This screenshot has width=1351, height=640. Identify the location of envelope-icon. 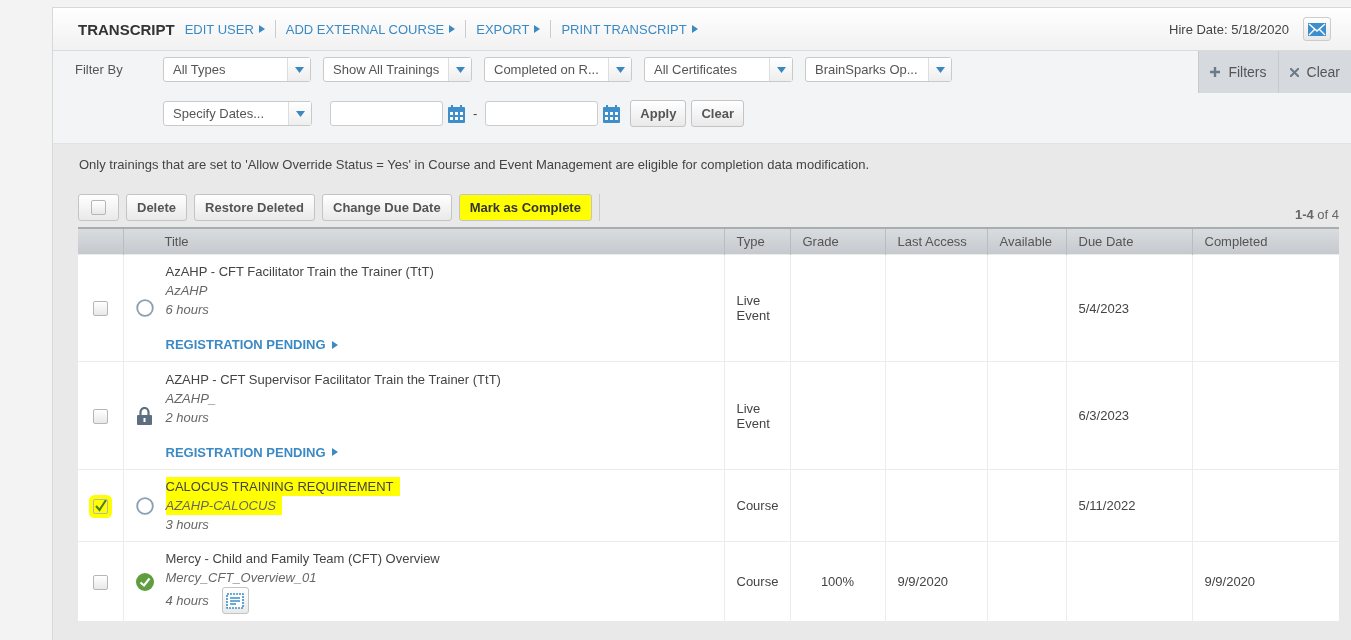
(1317, 29).